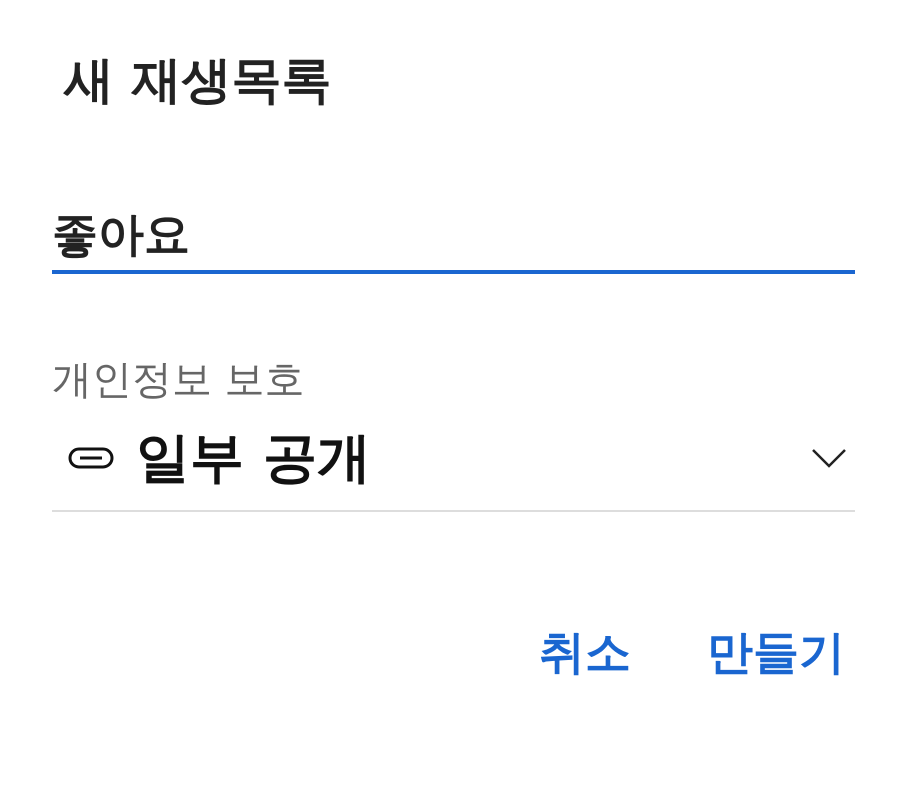  What do you see at coordinates (776, 653) in the screenshot?
I see `create-button: 만들기` at bounding box center [776, 653].